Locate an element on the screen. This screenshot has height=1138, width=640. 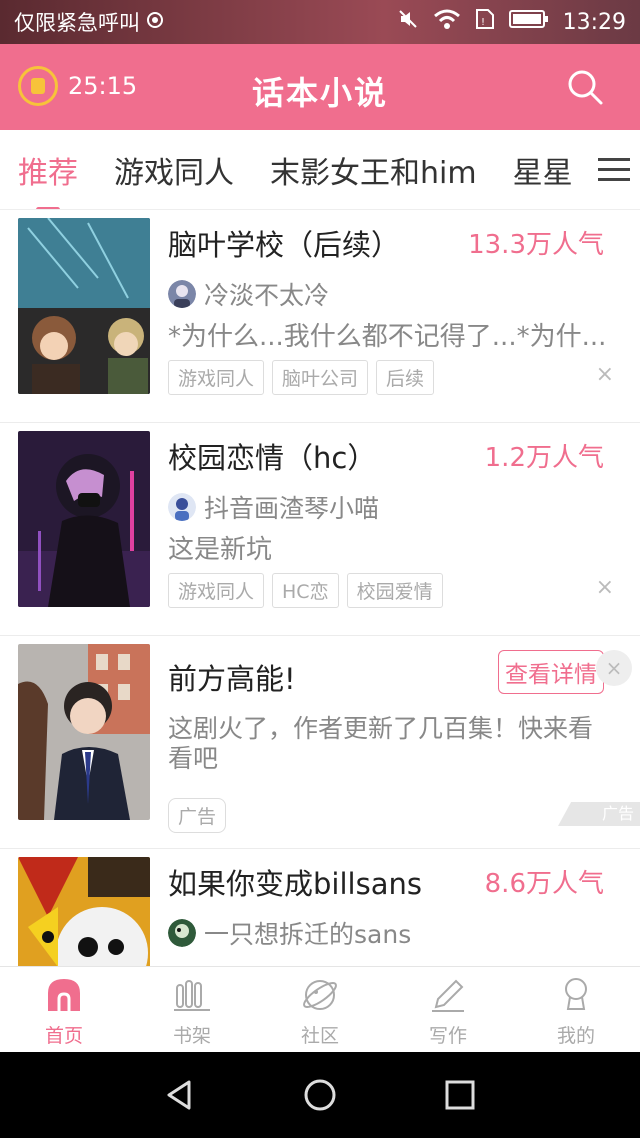
nav-profile: 我的 is located at coordinates (576, 1009).